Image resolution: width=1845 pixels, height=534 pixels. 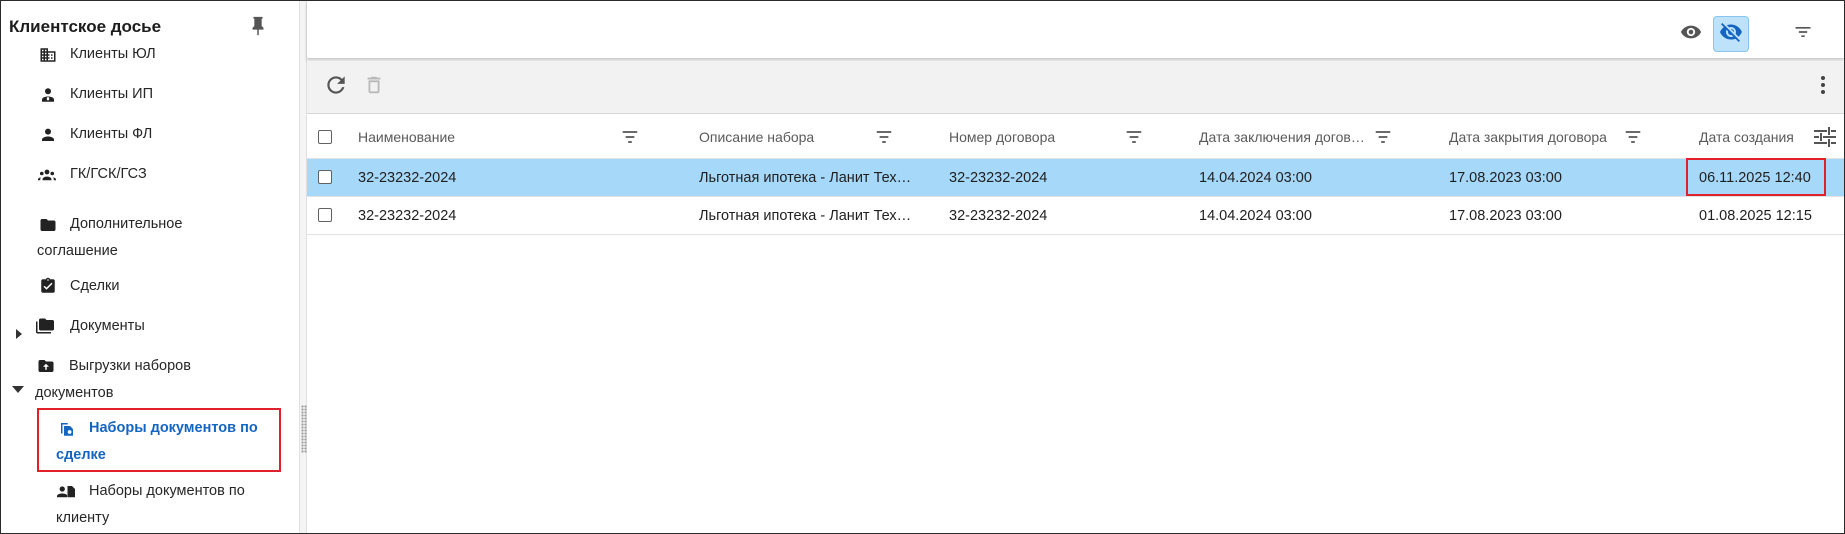 What do you see at coordinates (1756, 177) in the screenshot?
I see `created-date-highlight` at bounding box center [1756, 177].